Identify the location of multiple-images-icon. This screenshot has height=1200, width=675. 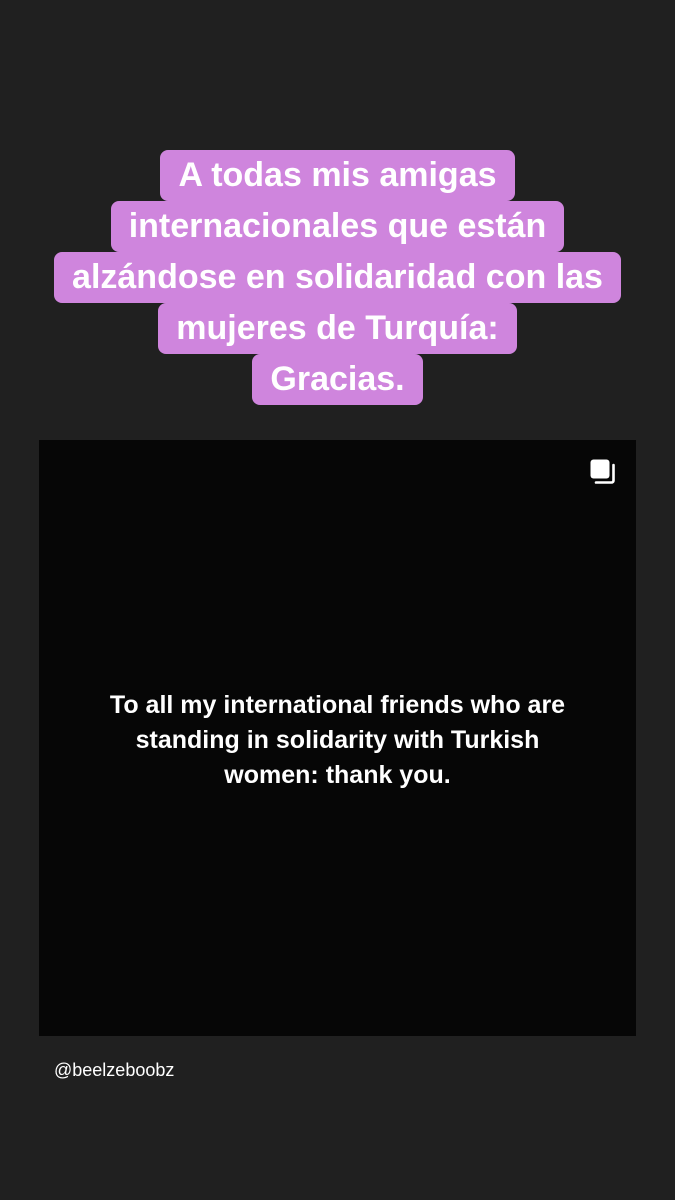
(602, 471).